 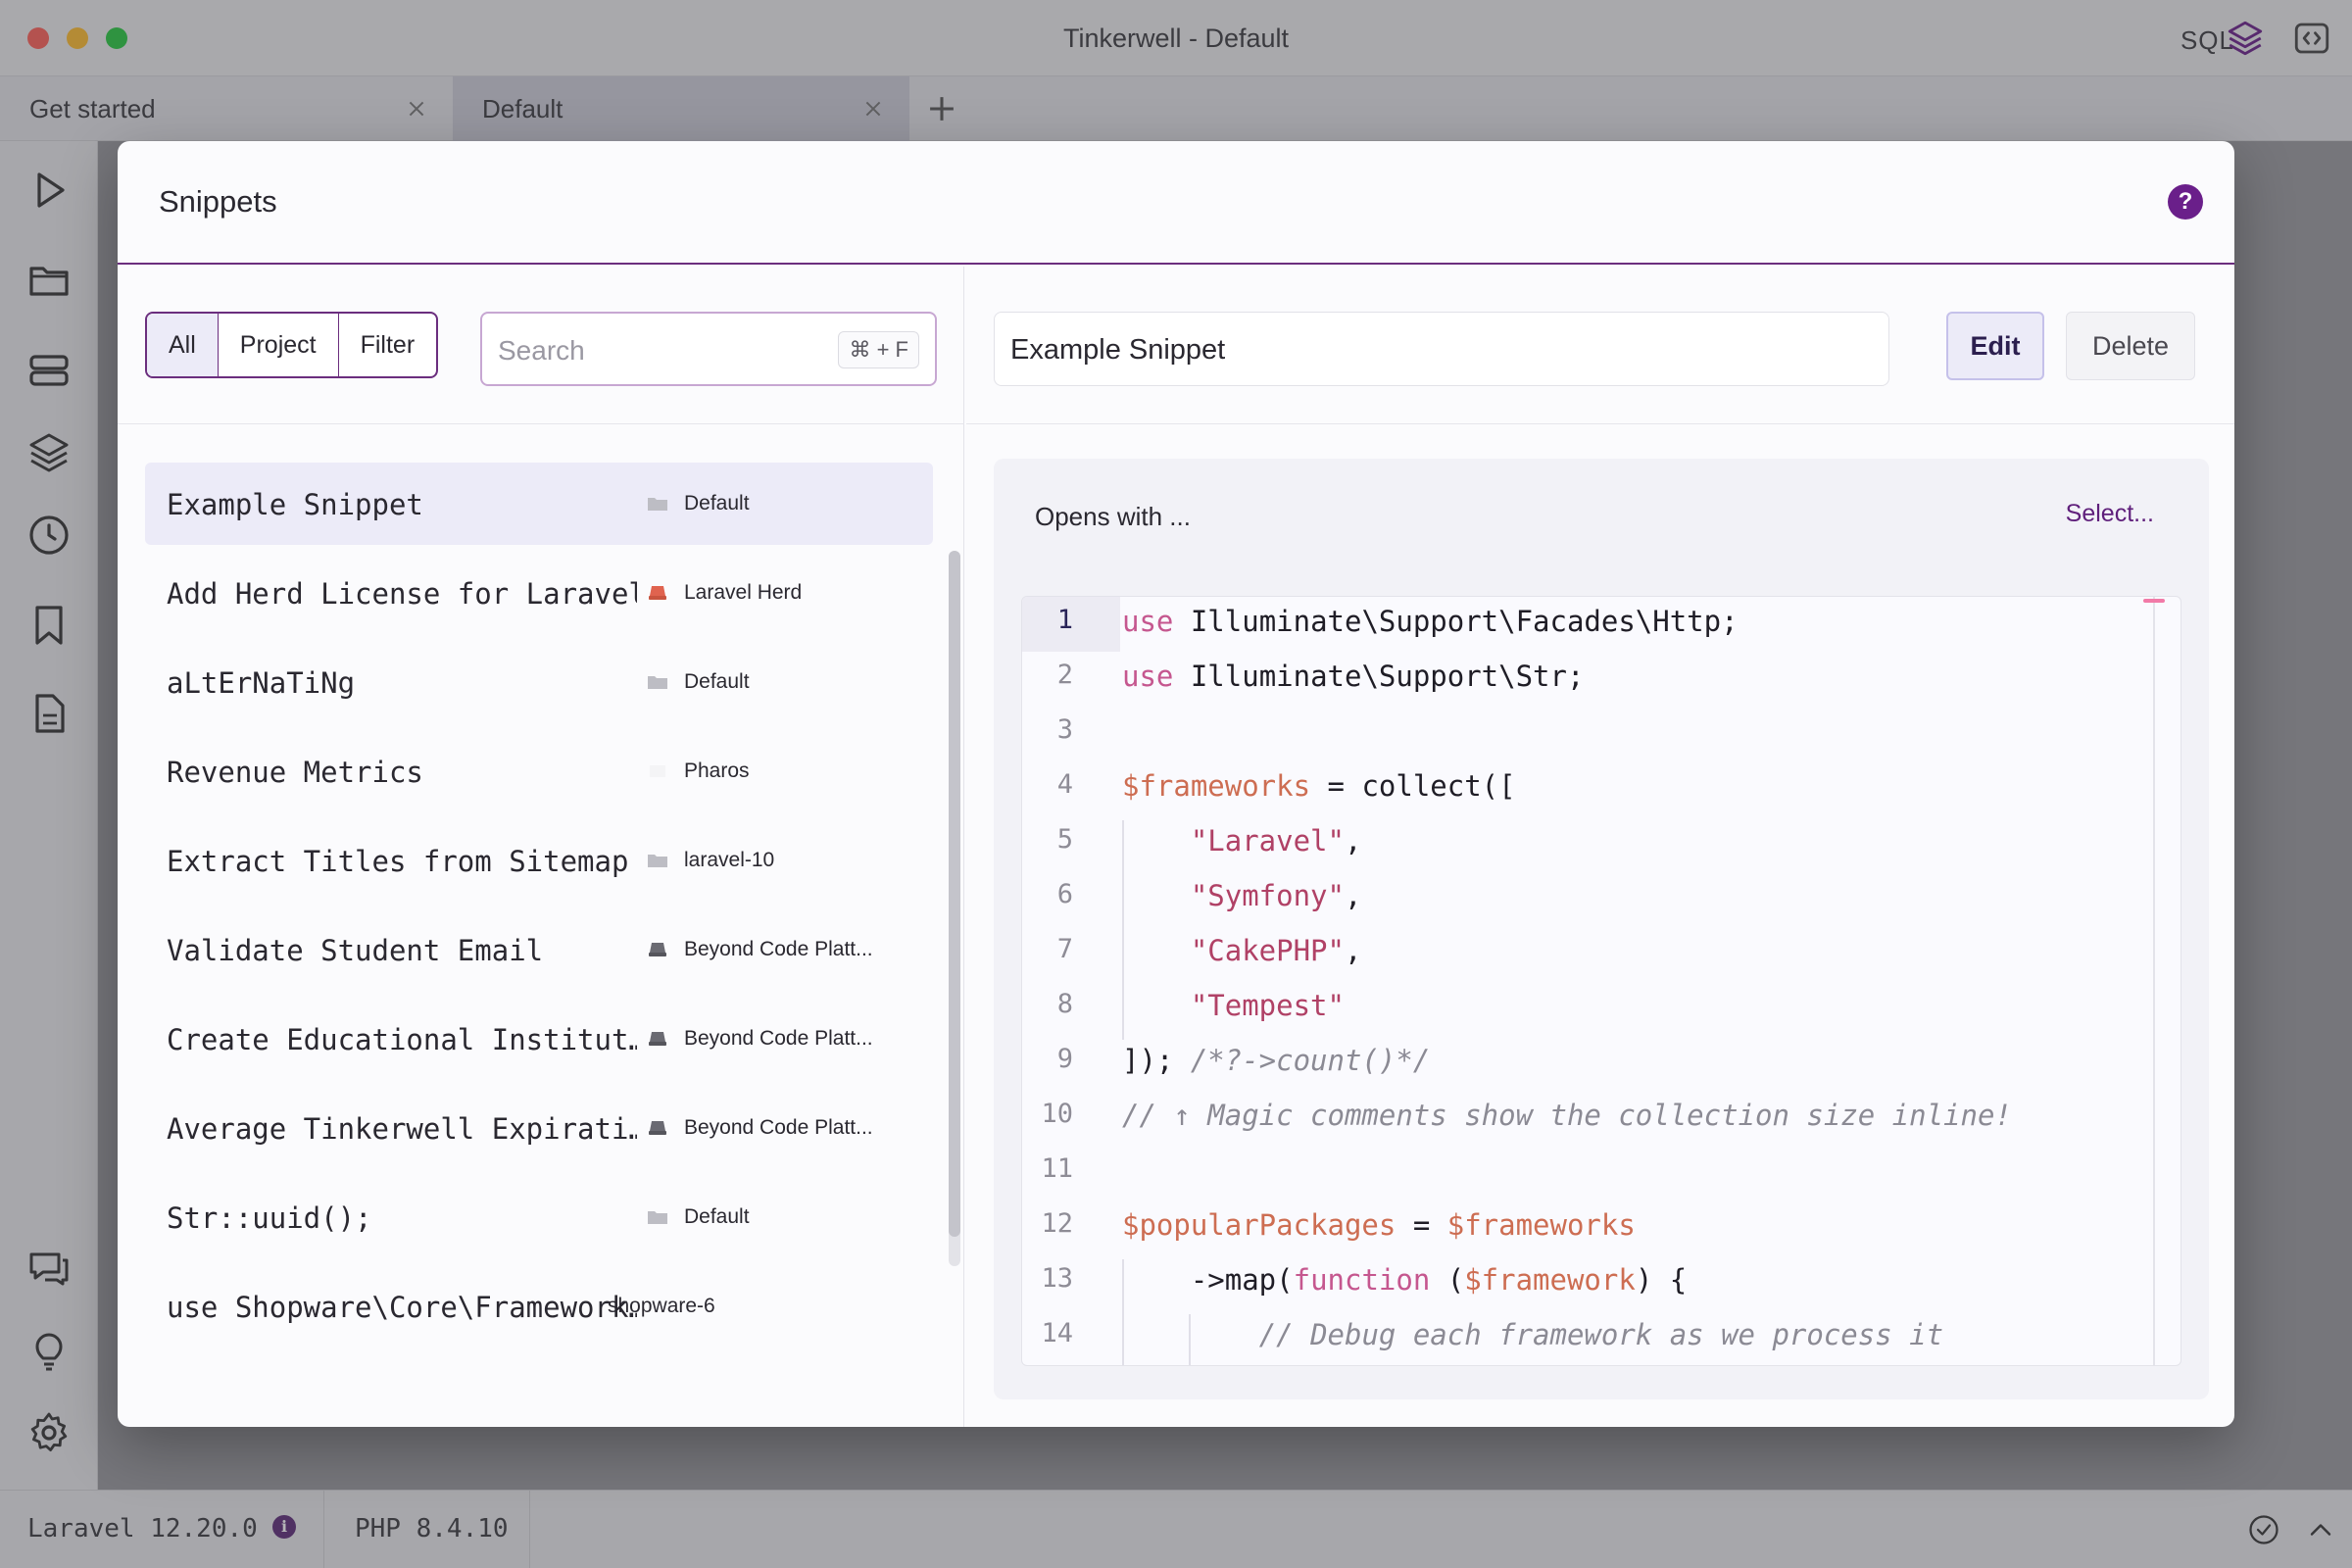 What do you see at coordinates (657, 593) in the screenshot?
I see `herd-icon` at bounding box center [657, 593].